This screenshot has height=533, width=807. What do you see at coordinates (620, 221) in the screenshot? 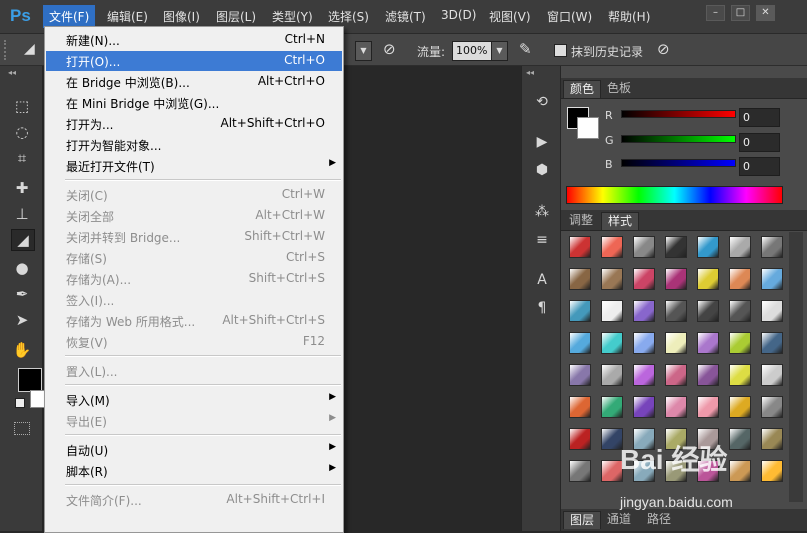
I see `tab-styles: 样式` at bounding box center [620, 221].